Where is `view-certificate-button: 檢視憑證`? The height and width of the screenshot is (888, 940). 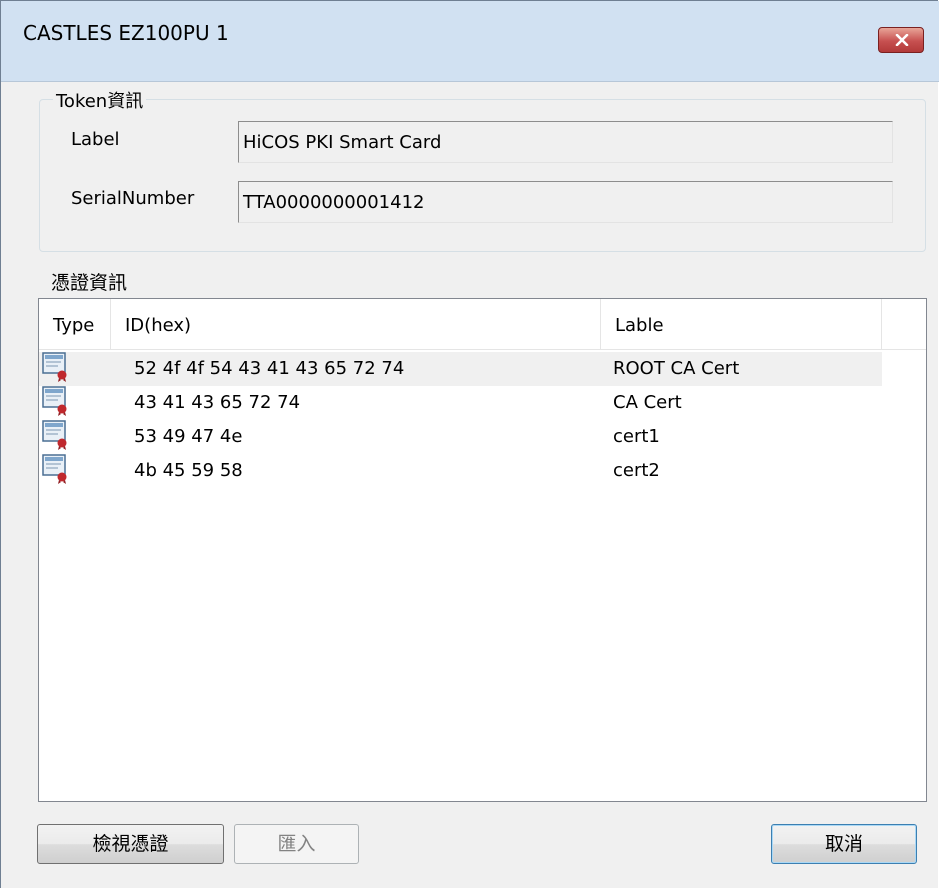
view-certificate-button: 檢視憑證 is located at coordinates (130, 844).